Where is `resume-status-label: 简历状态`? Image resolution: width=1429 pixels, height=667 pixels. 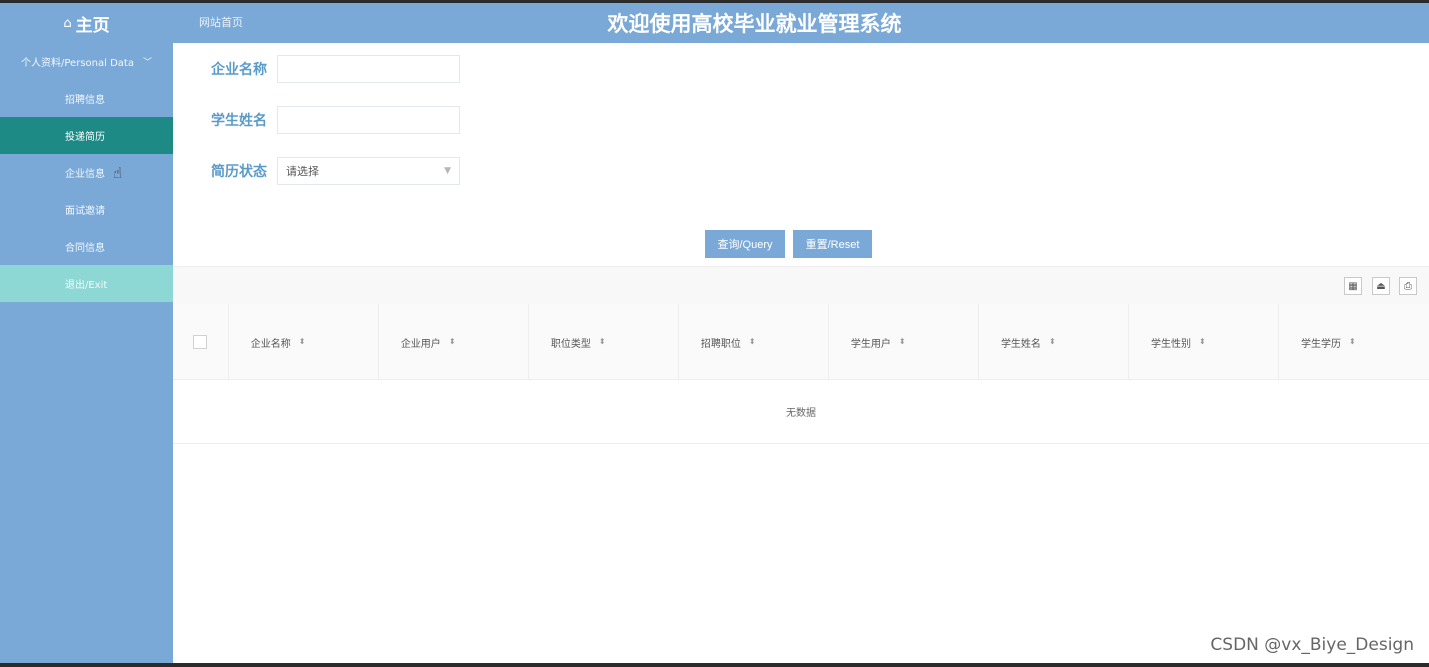
resume-status-label: 简历状态 is located at coordinates (239, 172).